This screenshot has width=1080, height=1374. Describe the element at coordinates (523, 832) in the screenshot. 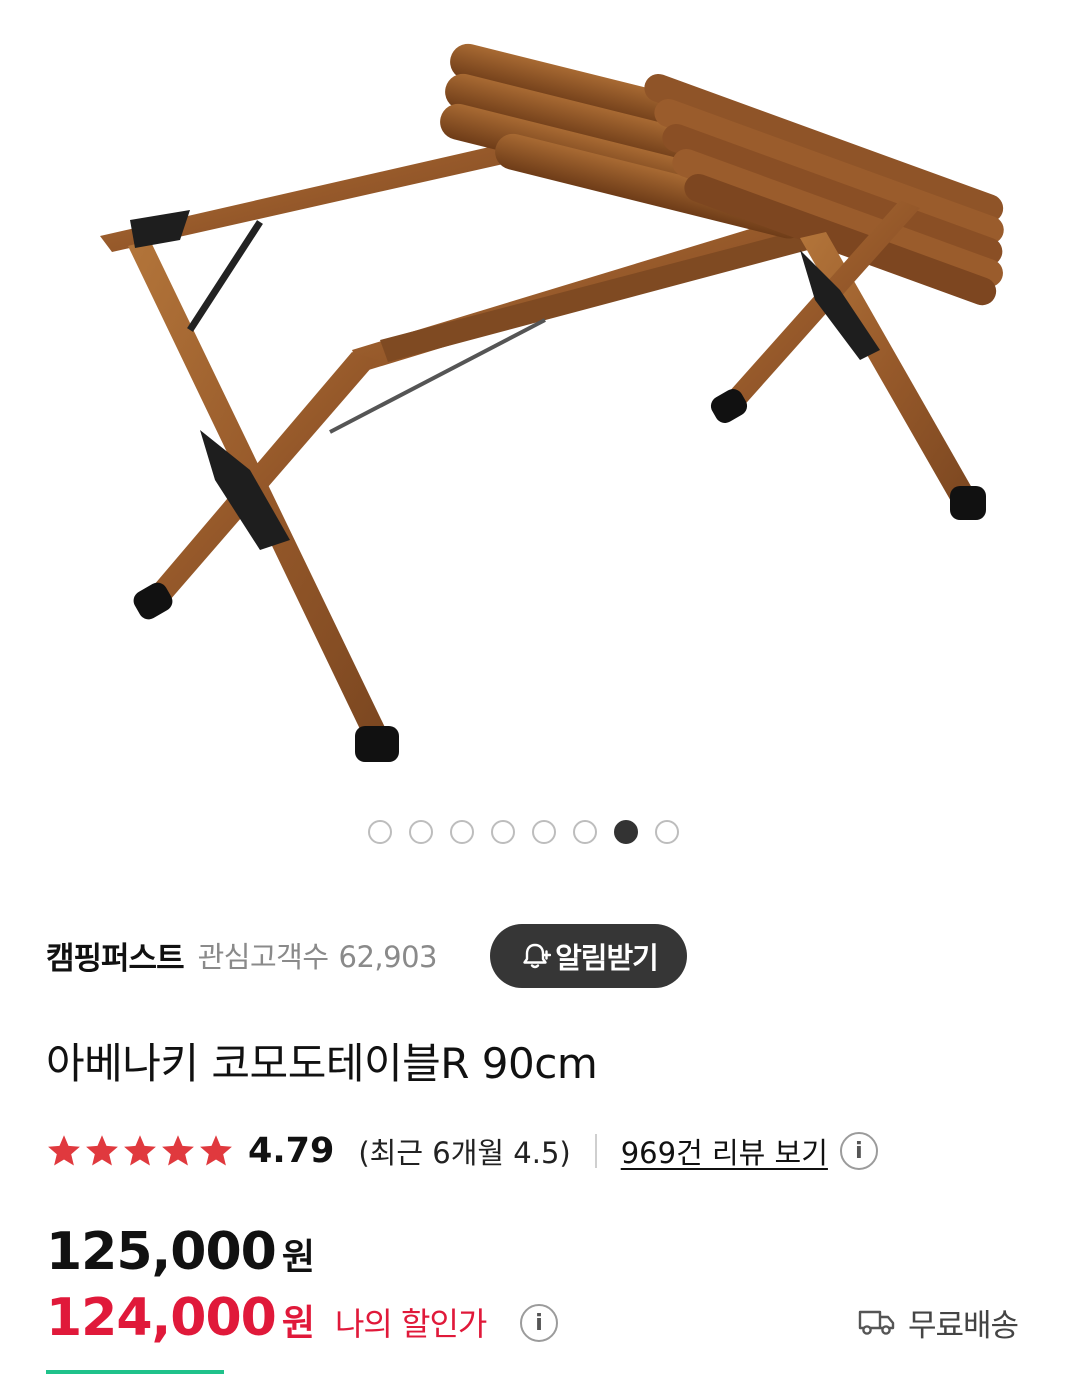

I see `gallery-pagination` at that location.